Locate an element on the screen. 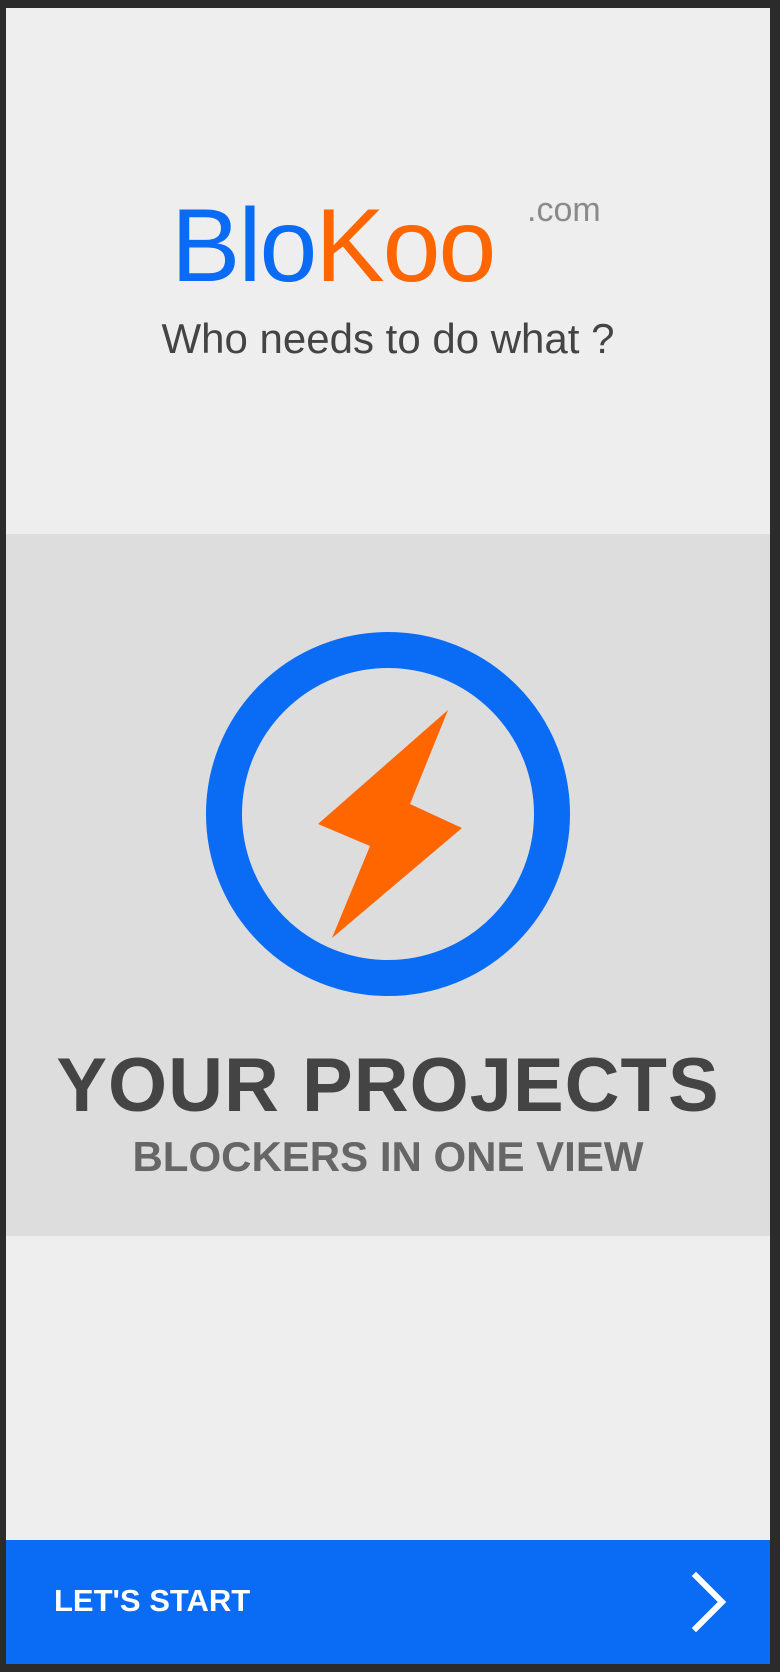  tagline: Who needs to do what ? is located at coordinates (388, 338).